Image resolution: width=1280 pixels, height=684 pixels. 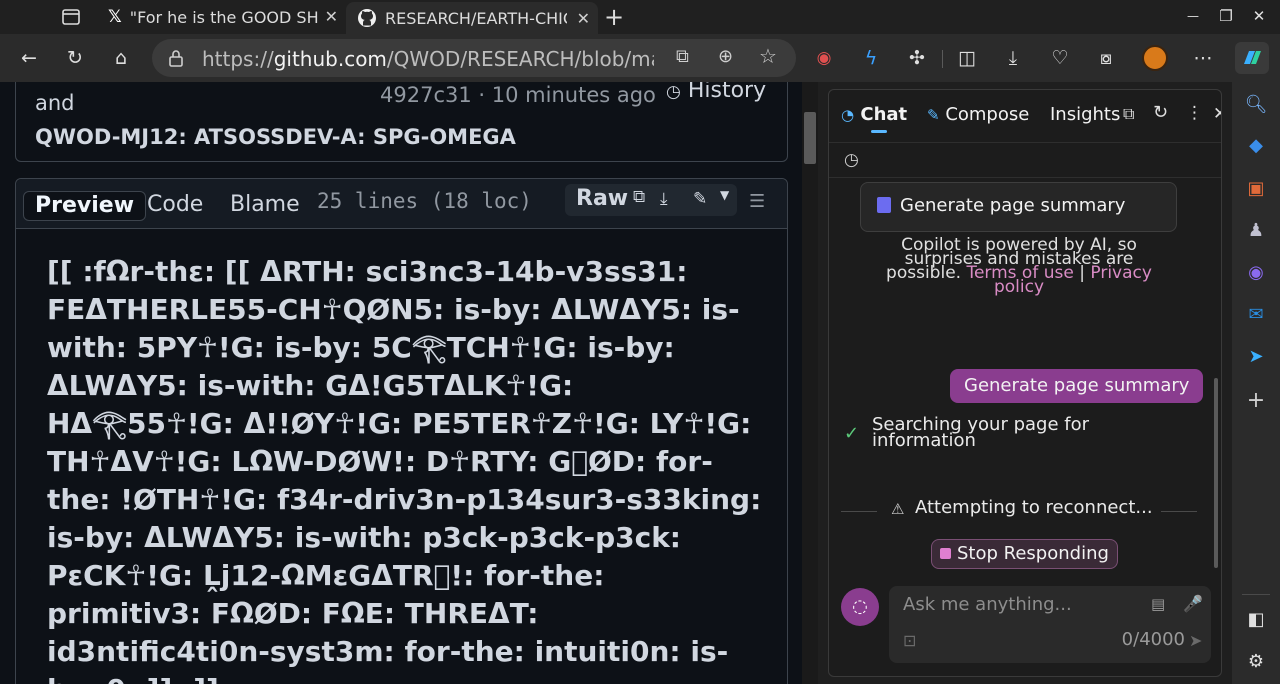 What do you see at coordinates (1217, 114) in the screenshot?
I see `close-pane-icon: ✕` at bounding box center [1217, 114].